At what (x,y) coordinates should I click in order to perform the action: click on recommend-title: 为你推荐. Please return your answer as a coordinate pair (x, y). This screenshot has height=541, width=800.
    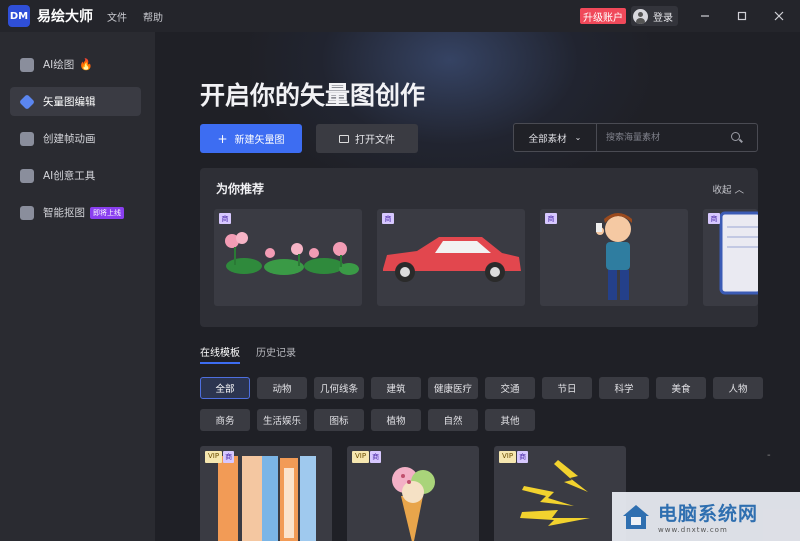
    Looking at the image, I should click on (240, 189).